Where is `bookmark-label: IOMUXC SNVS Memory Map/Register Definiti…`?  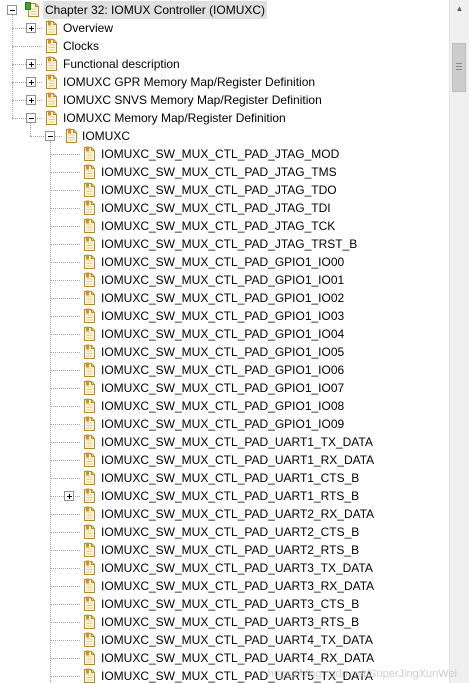 bookmark-label: IOMUXC SNVS Memory Map/Register Definiti… is located at coordinates (192, 100).